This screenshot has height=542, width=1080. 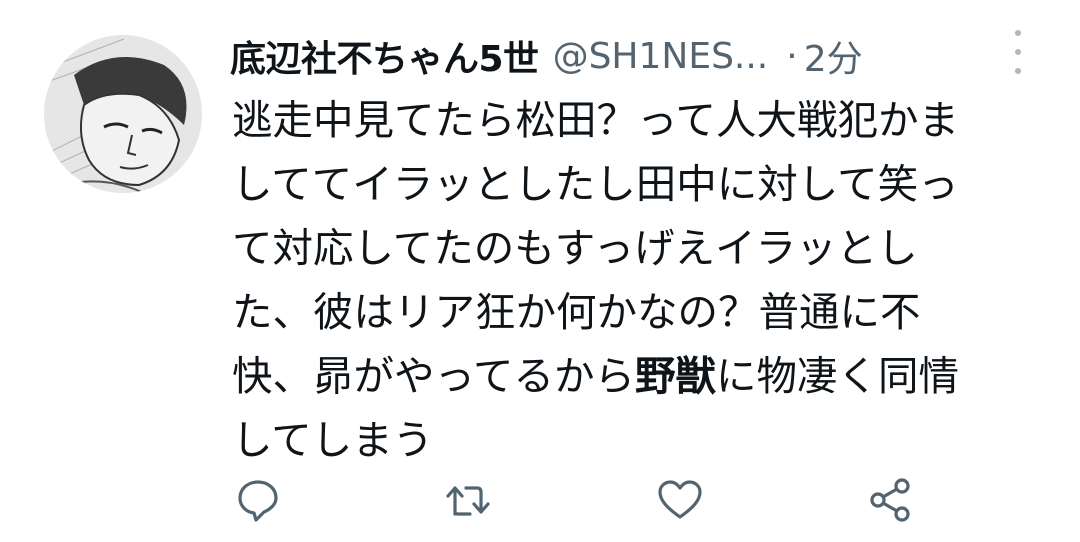 I want to click on tweet-text-line: て対応してたのもすっげえイラッとし, so click(x=575, y=248).